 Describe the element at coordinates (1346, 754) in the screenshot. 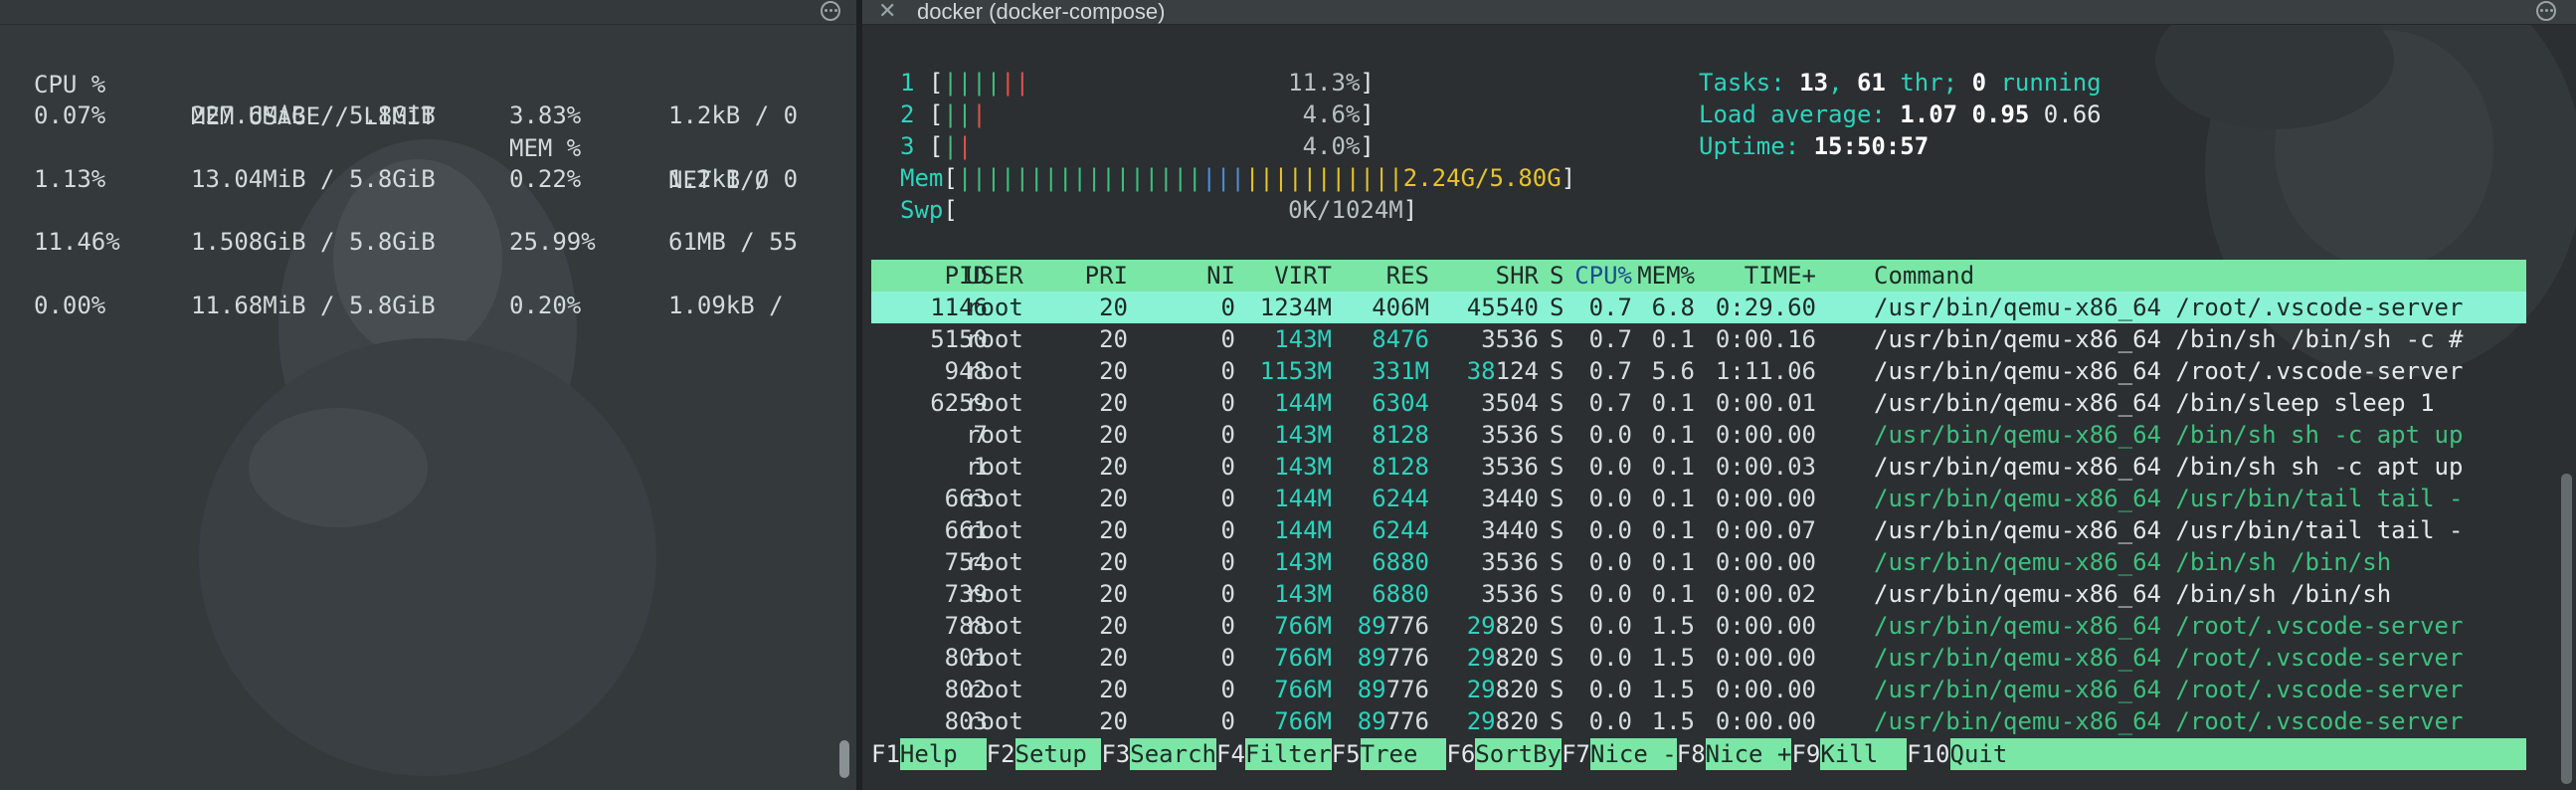

I see `fkey-f5: F5` at that location.